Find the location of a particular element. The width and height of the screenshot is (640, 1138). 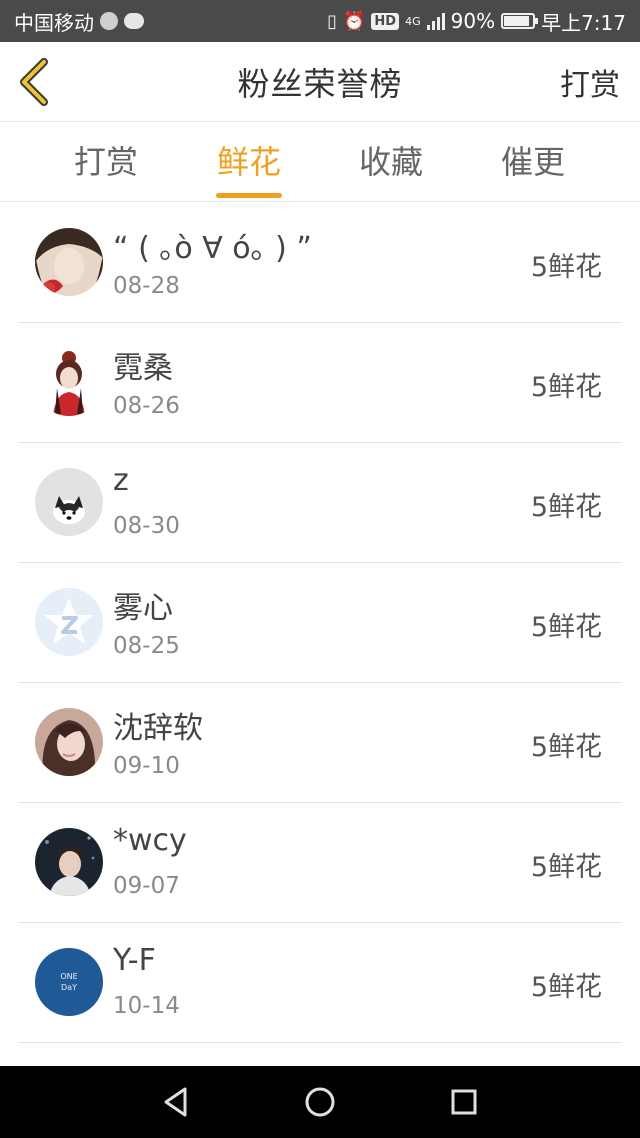

tab-flowers: 鲜花 is located at coordinates (249, 162).